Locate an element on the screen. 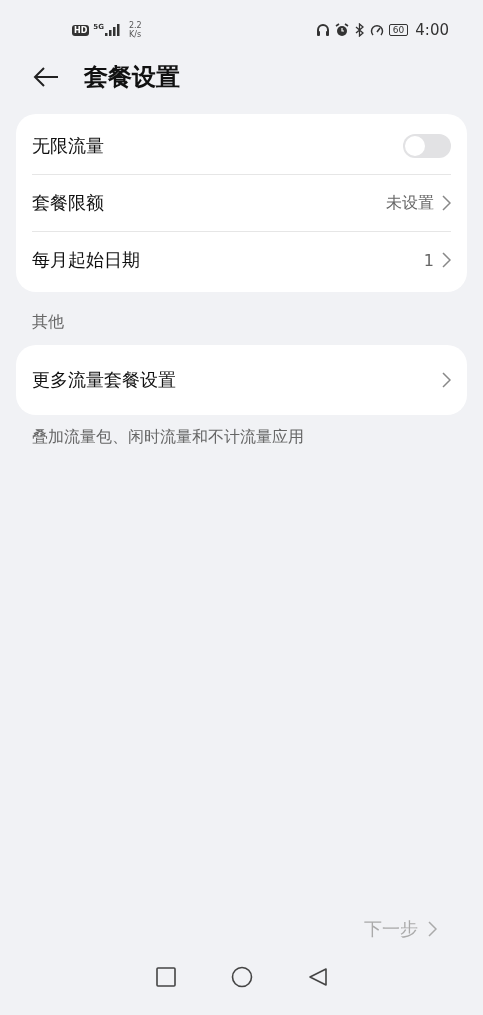 This screenshot has height=1015, width=483. clock: 4:00 is located at coordinates (432, 30).